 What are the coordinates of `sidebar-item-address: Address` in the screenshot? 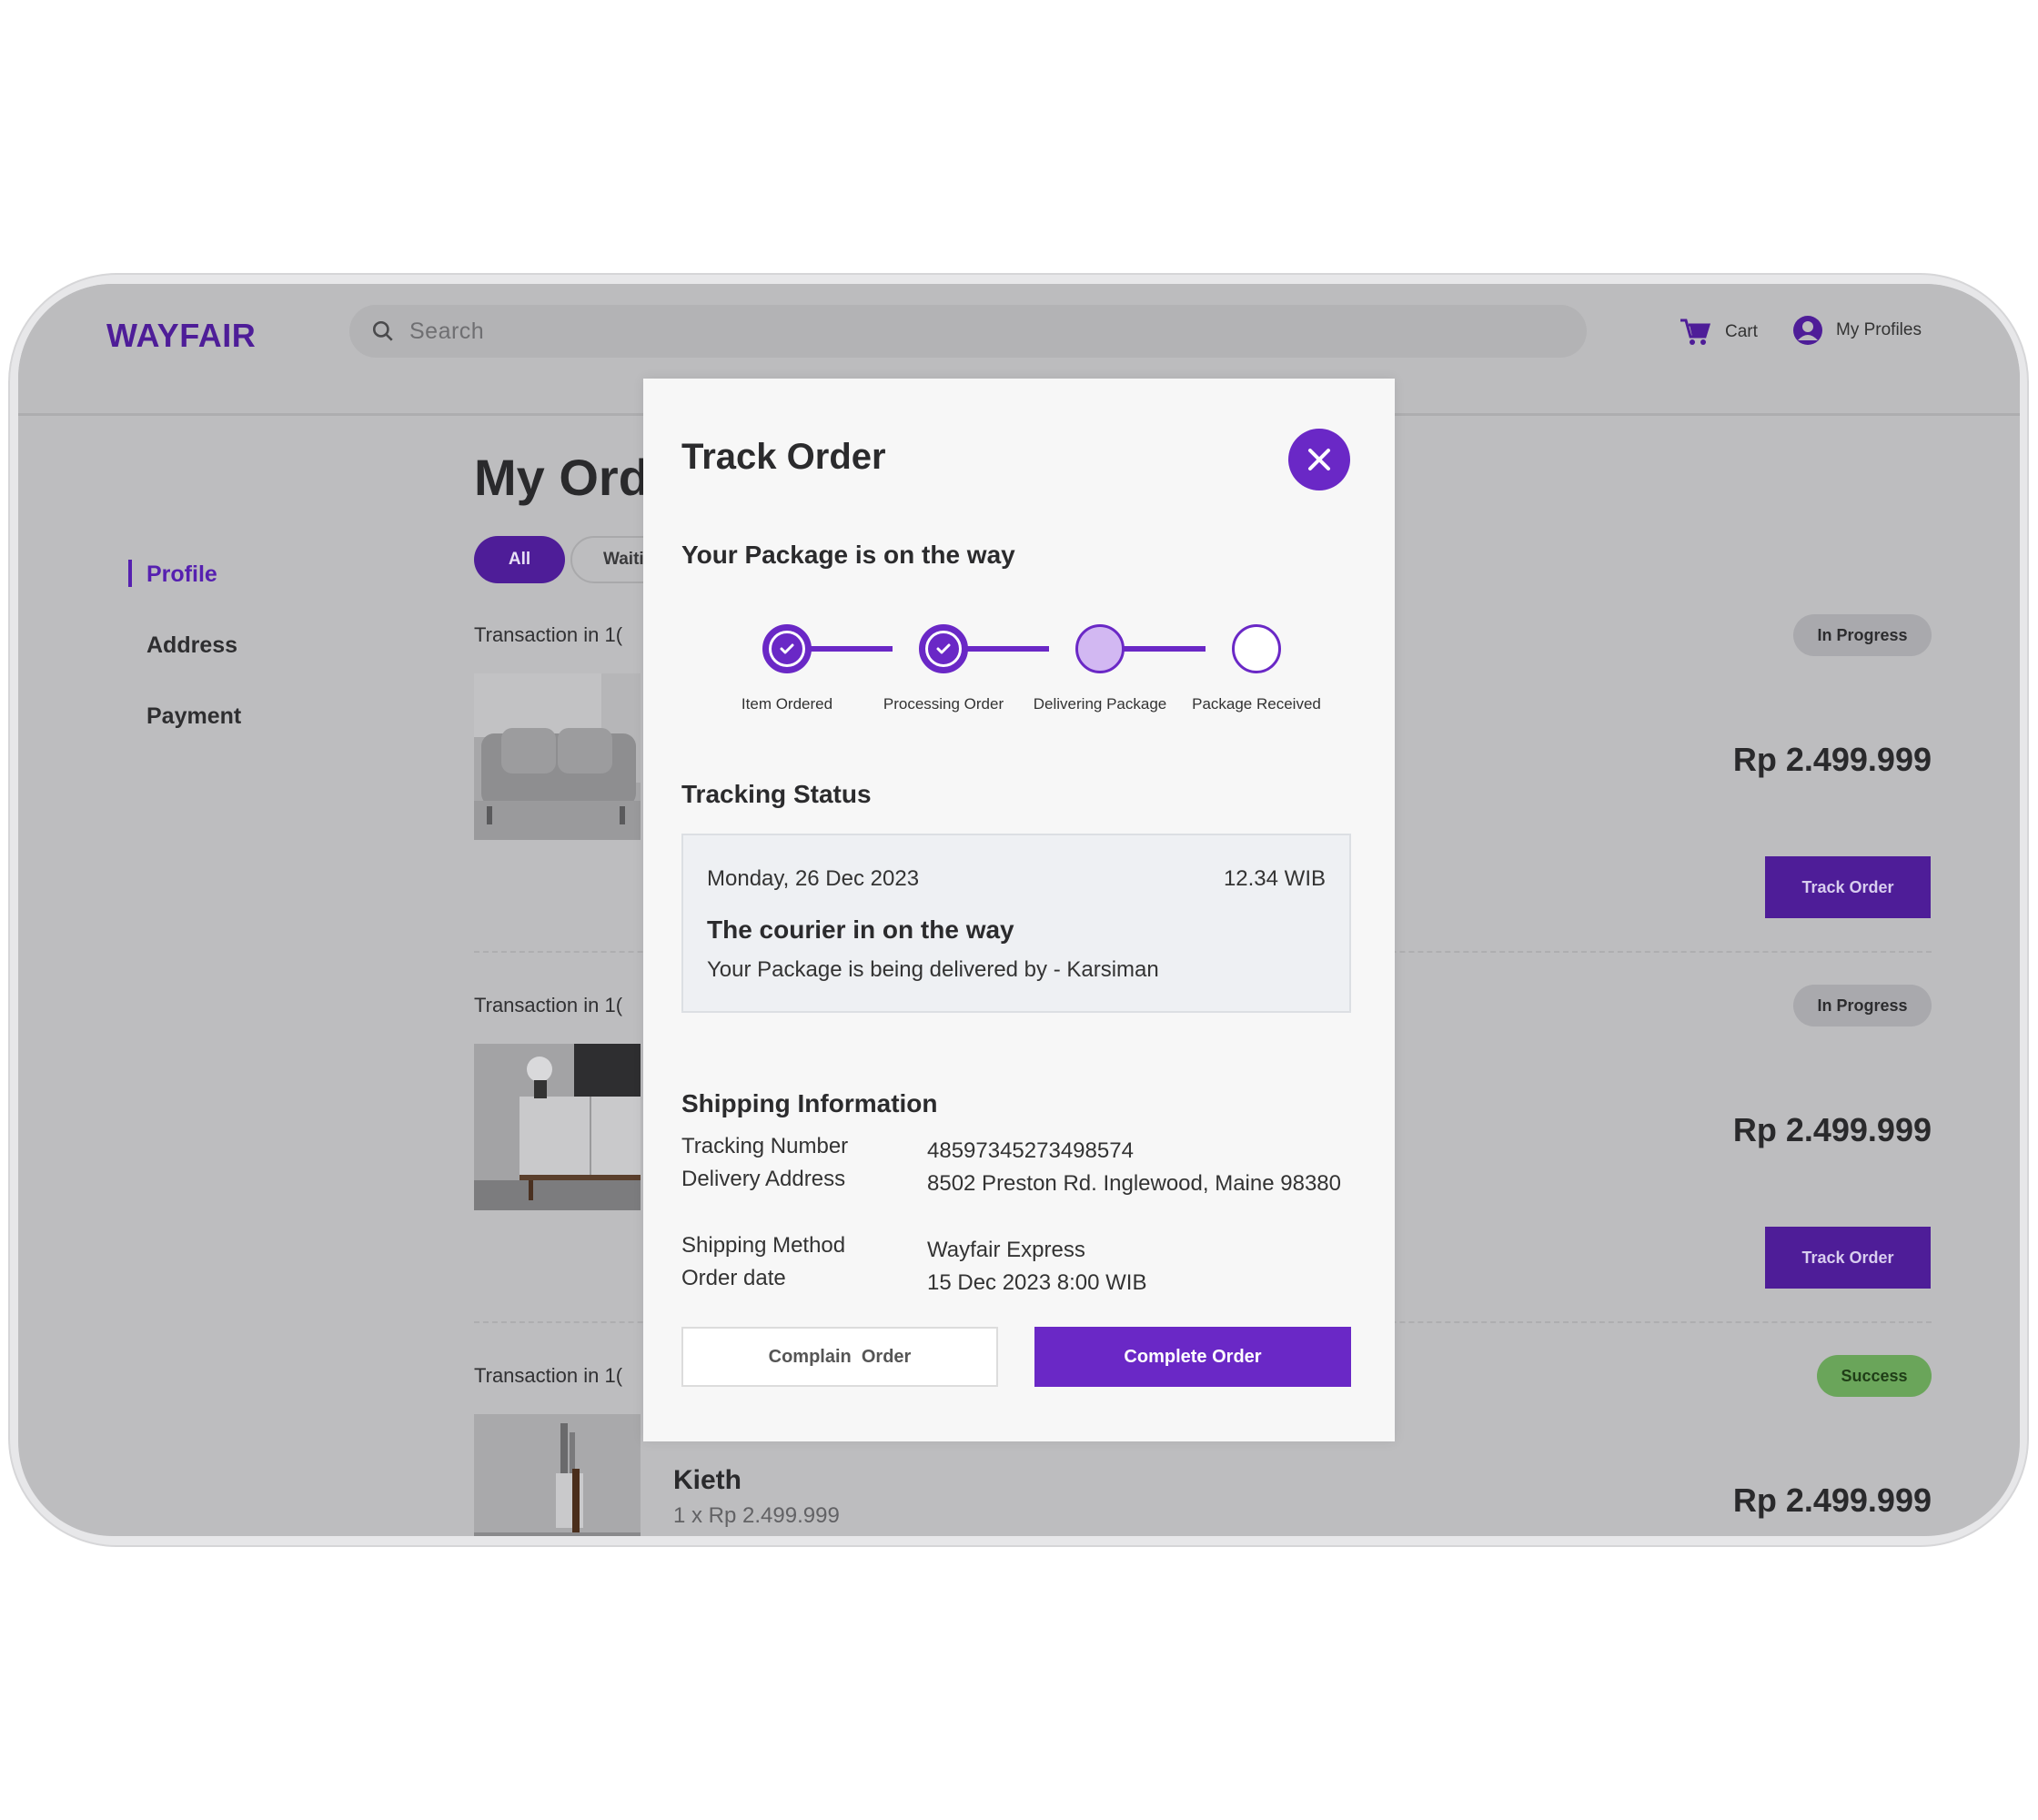 It's located at (191, 646).